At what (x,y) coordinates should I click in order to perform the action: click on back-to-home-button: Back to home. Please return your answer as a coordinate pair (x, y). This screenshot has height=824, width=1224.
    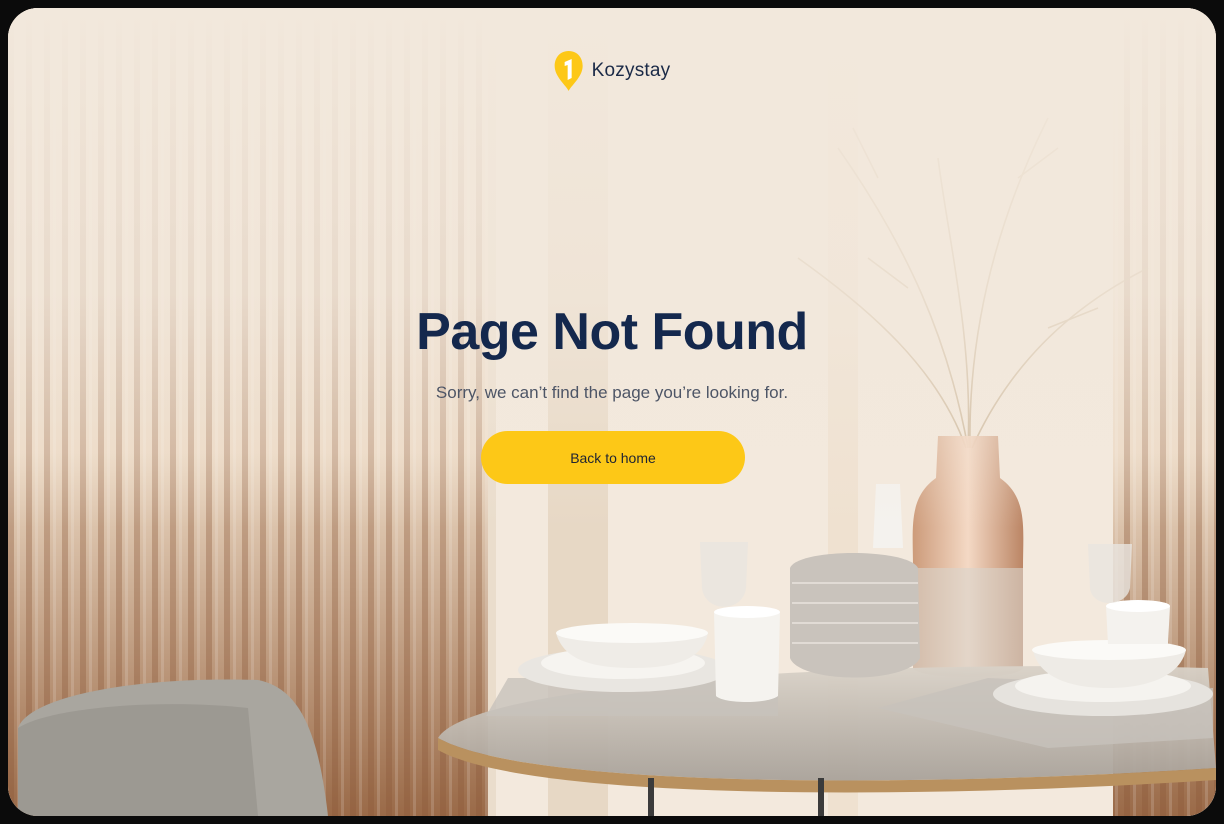
    Looking at the image, I should click on (613, 457).